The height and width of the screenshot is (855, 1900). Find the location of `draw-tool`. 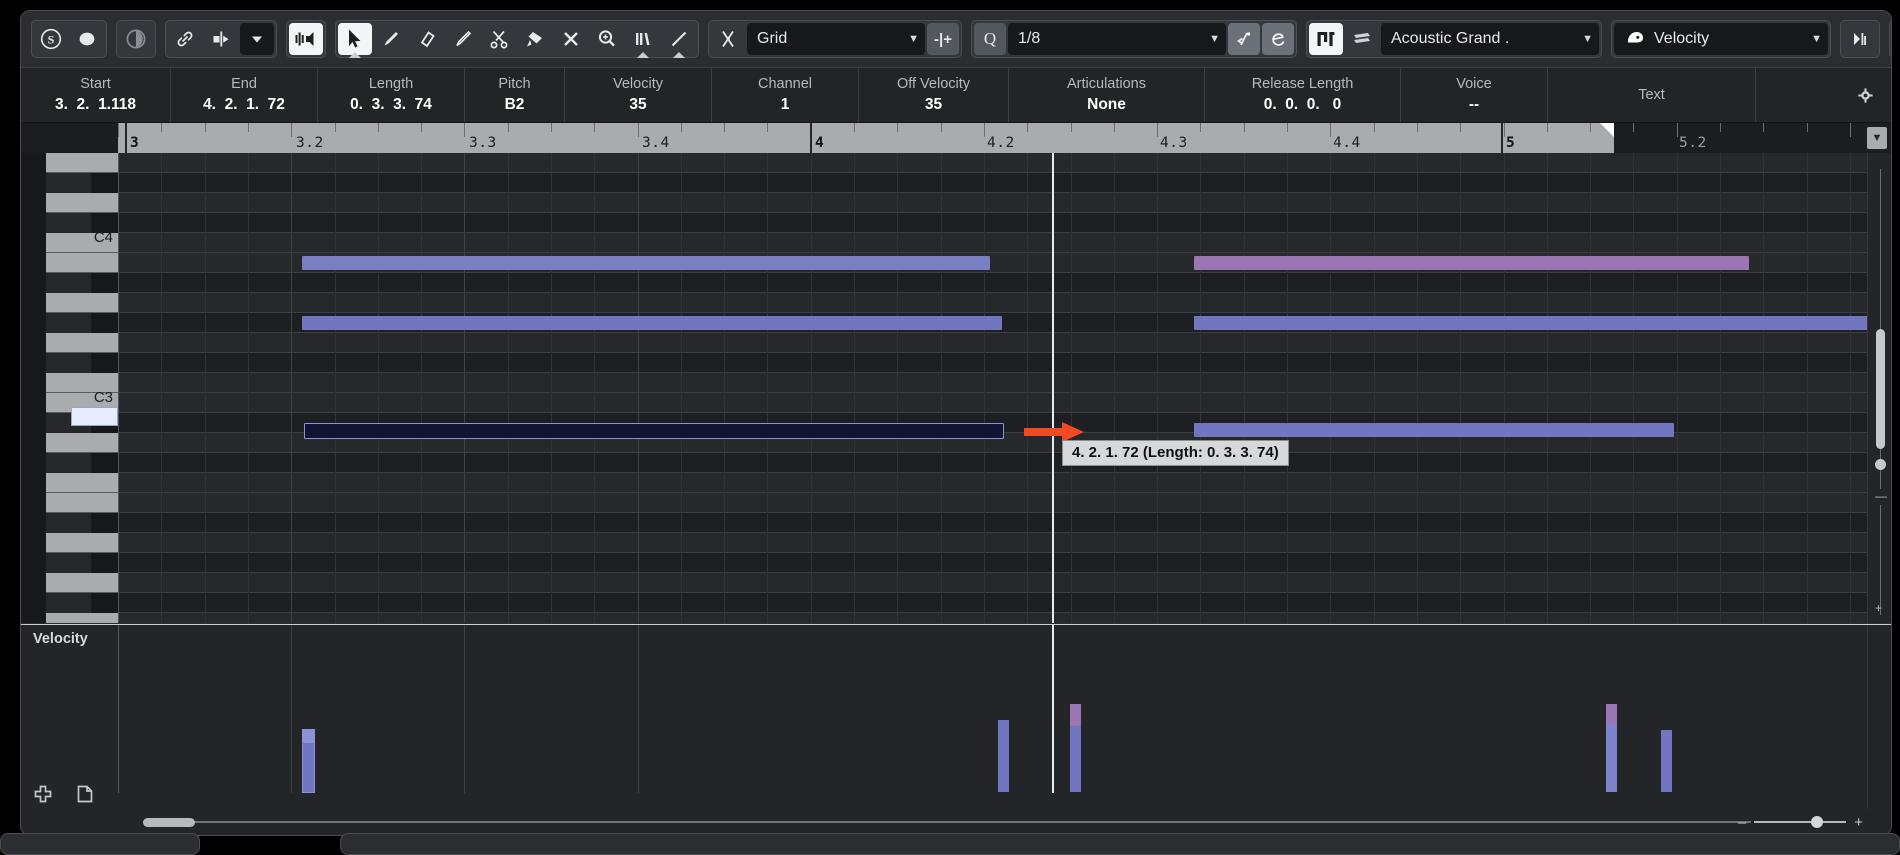

draw-tool is located at coordinates (391, 39).